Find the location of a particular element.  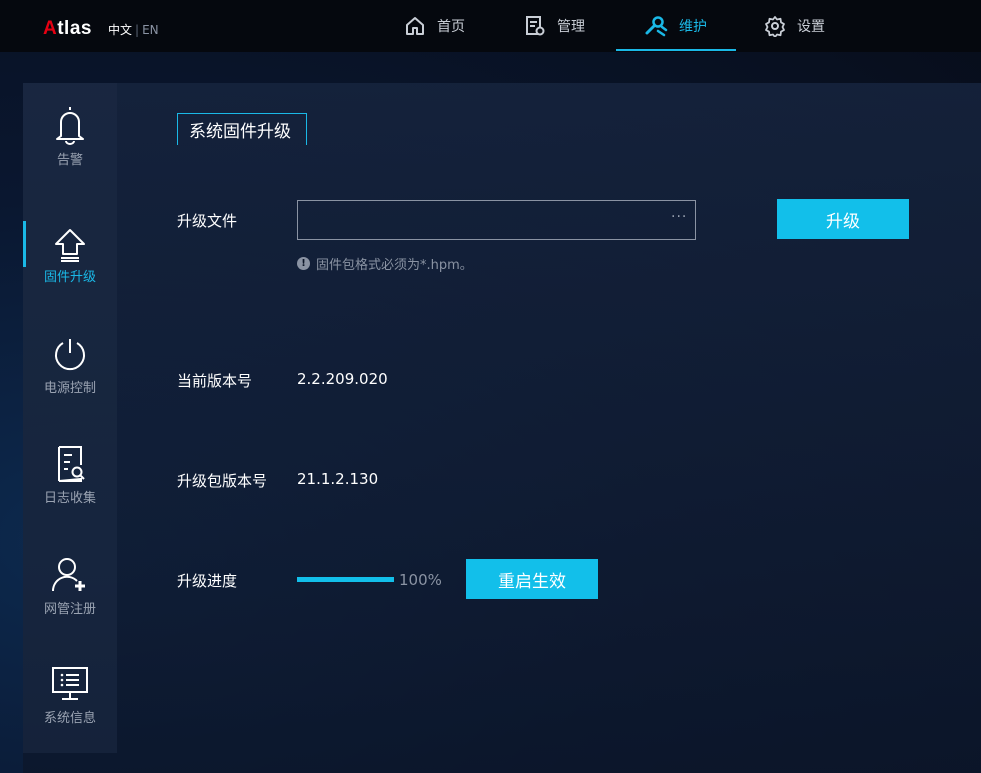

lang-chinese: 中文 is located at coordinates (120, 30).